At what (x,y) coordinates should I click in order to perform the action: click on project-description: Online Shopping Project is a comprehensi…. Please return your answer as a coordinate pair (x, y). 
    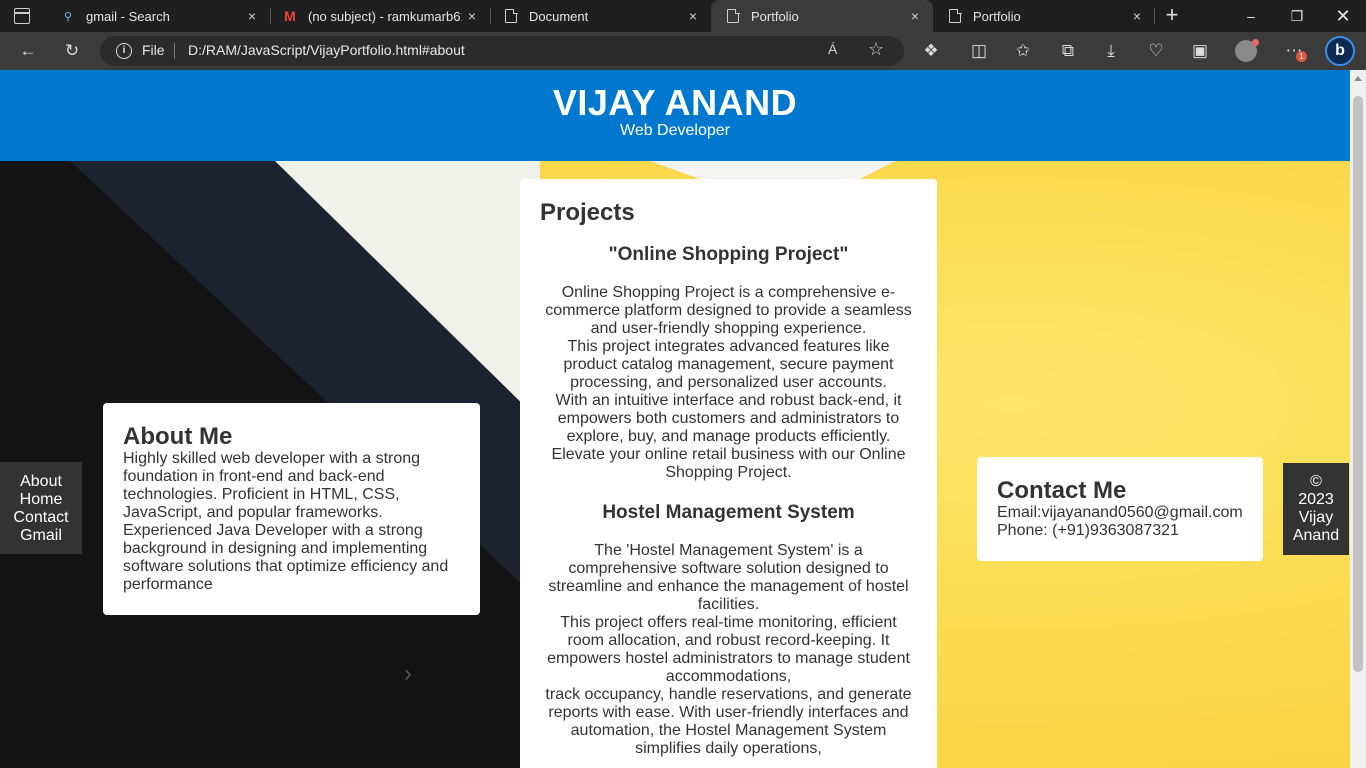
    Looking at the image, I should click on (728, 383).